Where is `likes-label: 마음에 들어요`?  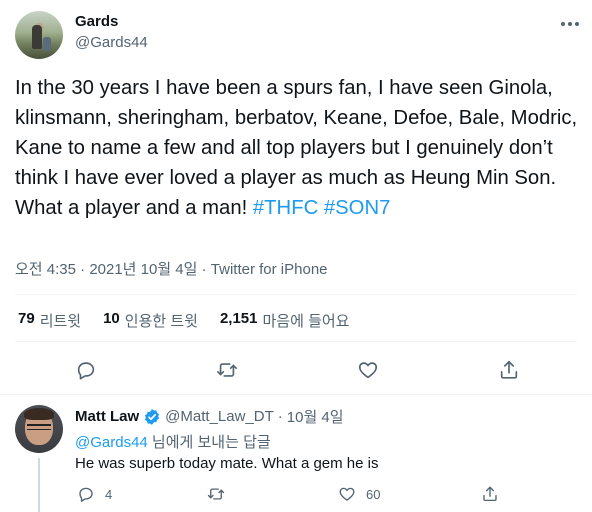
likes-label: 마음에 들어요 is located at coordinates (306, 321).